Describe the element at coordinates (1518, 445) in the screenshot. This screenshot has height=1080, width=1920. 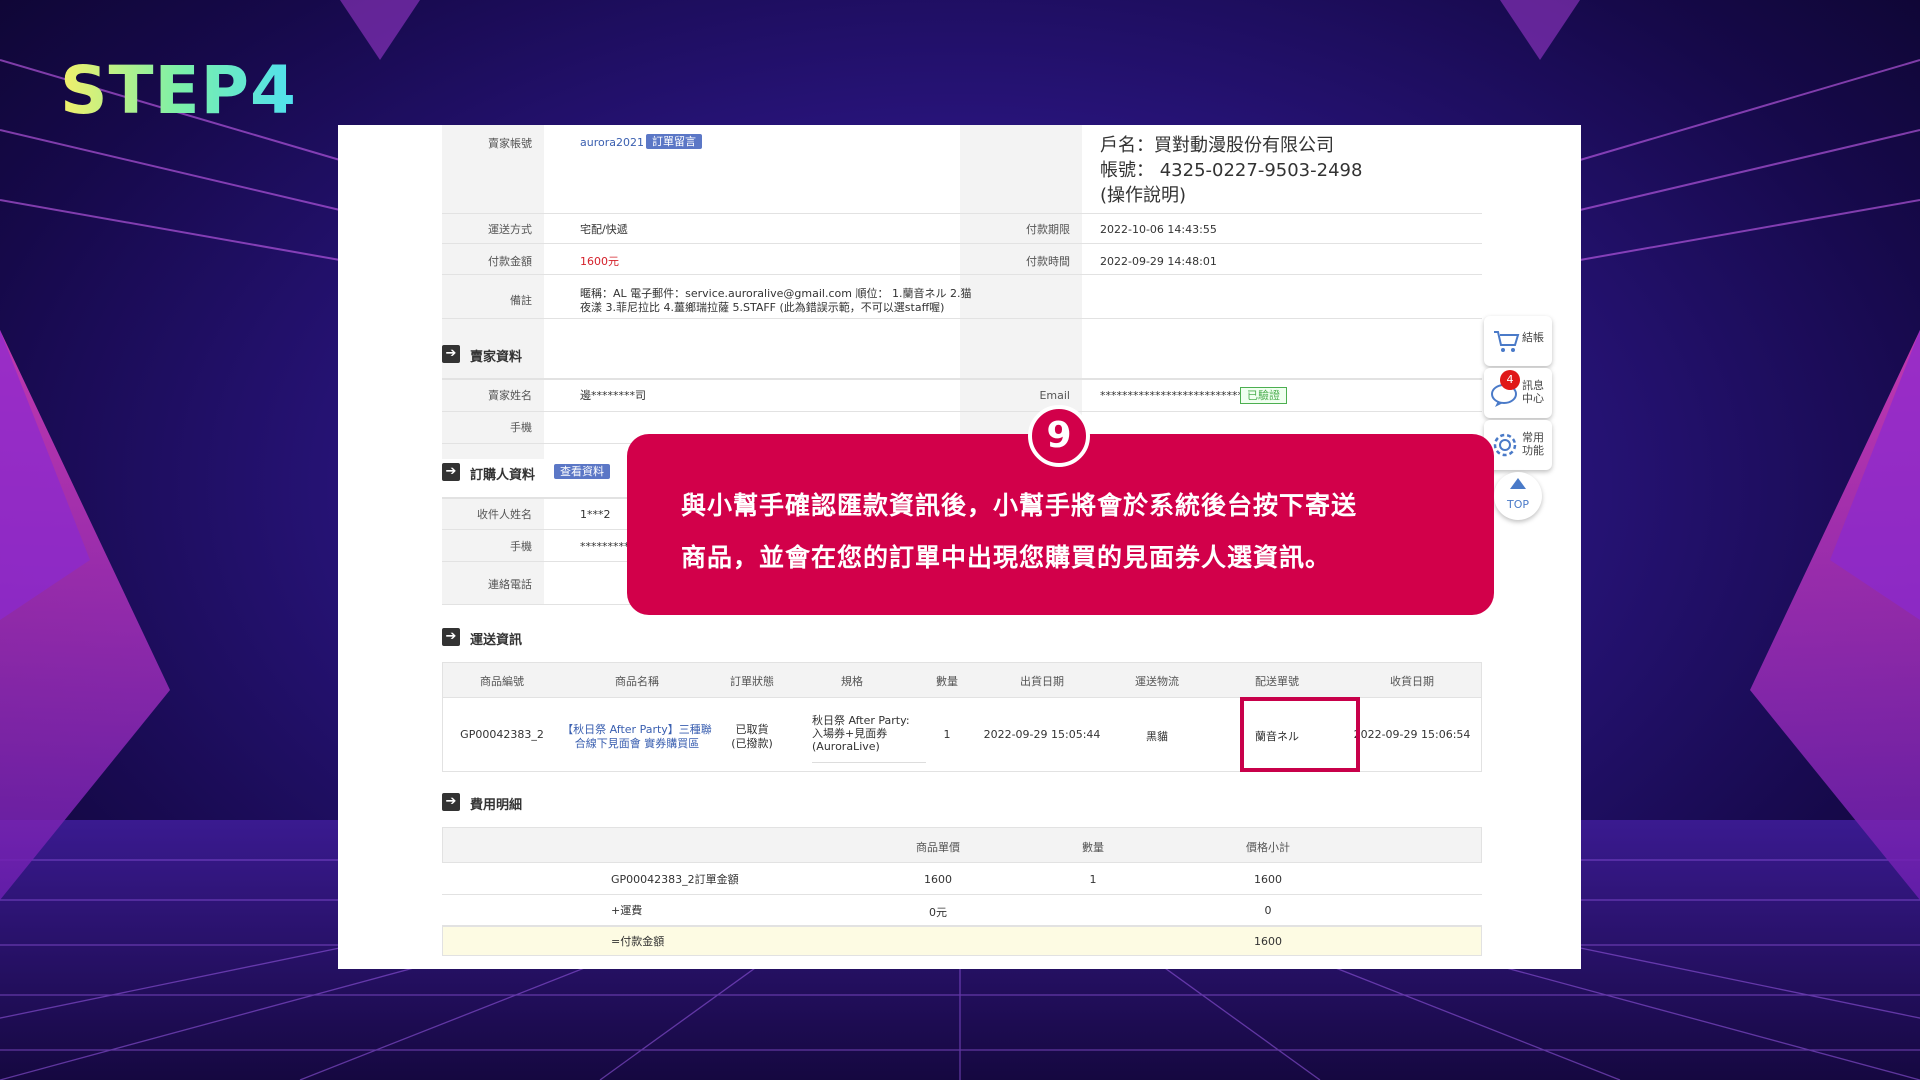
I see `common-functions-button: 常用 功能` at that location.